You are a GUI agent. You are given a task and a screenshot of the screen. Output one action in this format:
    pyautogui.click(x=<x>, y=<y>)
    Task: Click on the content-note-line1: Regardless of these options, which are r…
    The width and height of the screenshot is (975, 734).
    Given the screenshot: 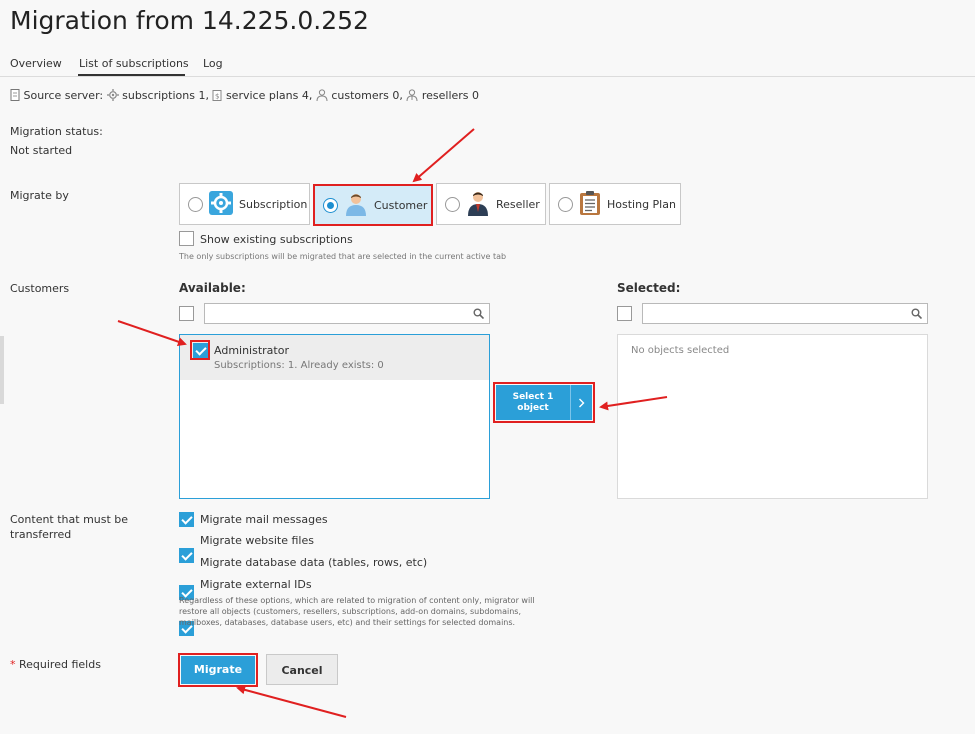 What is the action you would take?
    pyautogui.click(x=357, y=600)
    